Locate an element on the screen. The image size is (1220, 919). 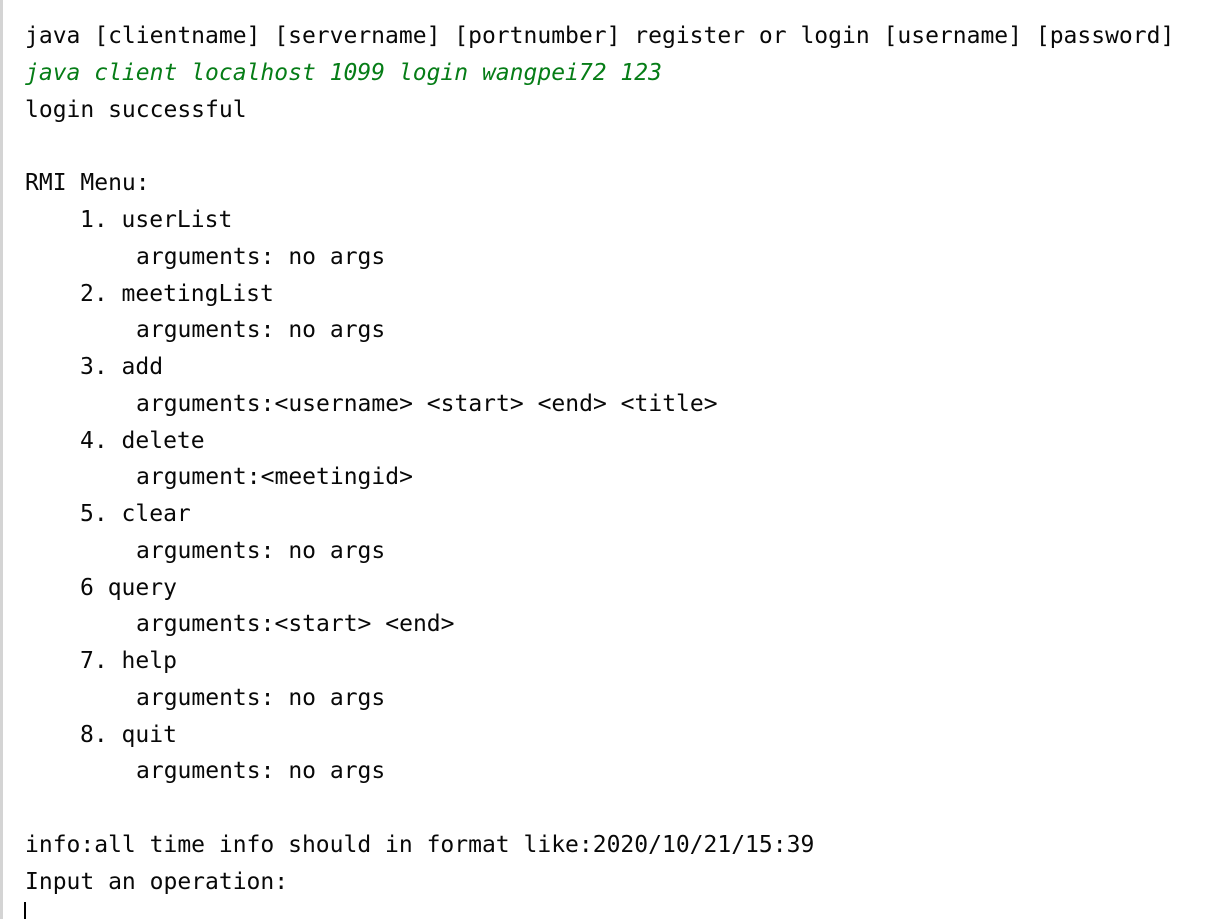
menu-item-name: 5. clear is located at coordinates (135, 514).